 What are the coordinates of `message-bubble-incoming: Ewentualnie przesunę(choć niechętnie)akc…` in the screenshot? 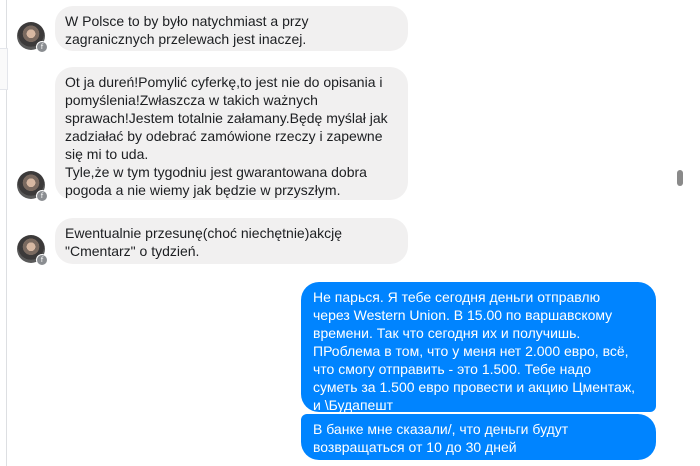 It's located at (231, 241).